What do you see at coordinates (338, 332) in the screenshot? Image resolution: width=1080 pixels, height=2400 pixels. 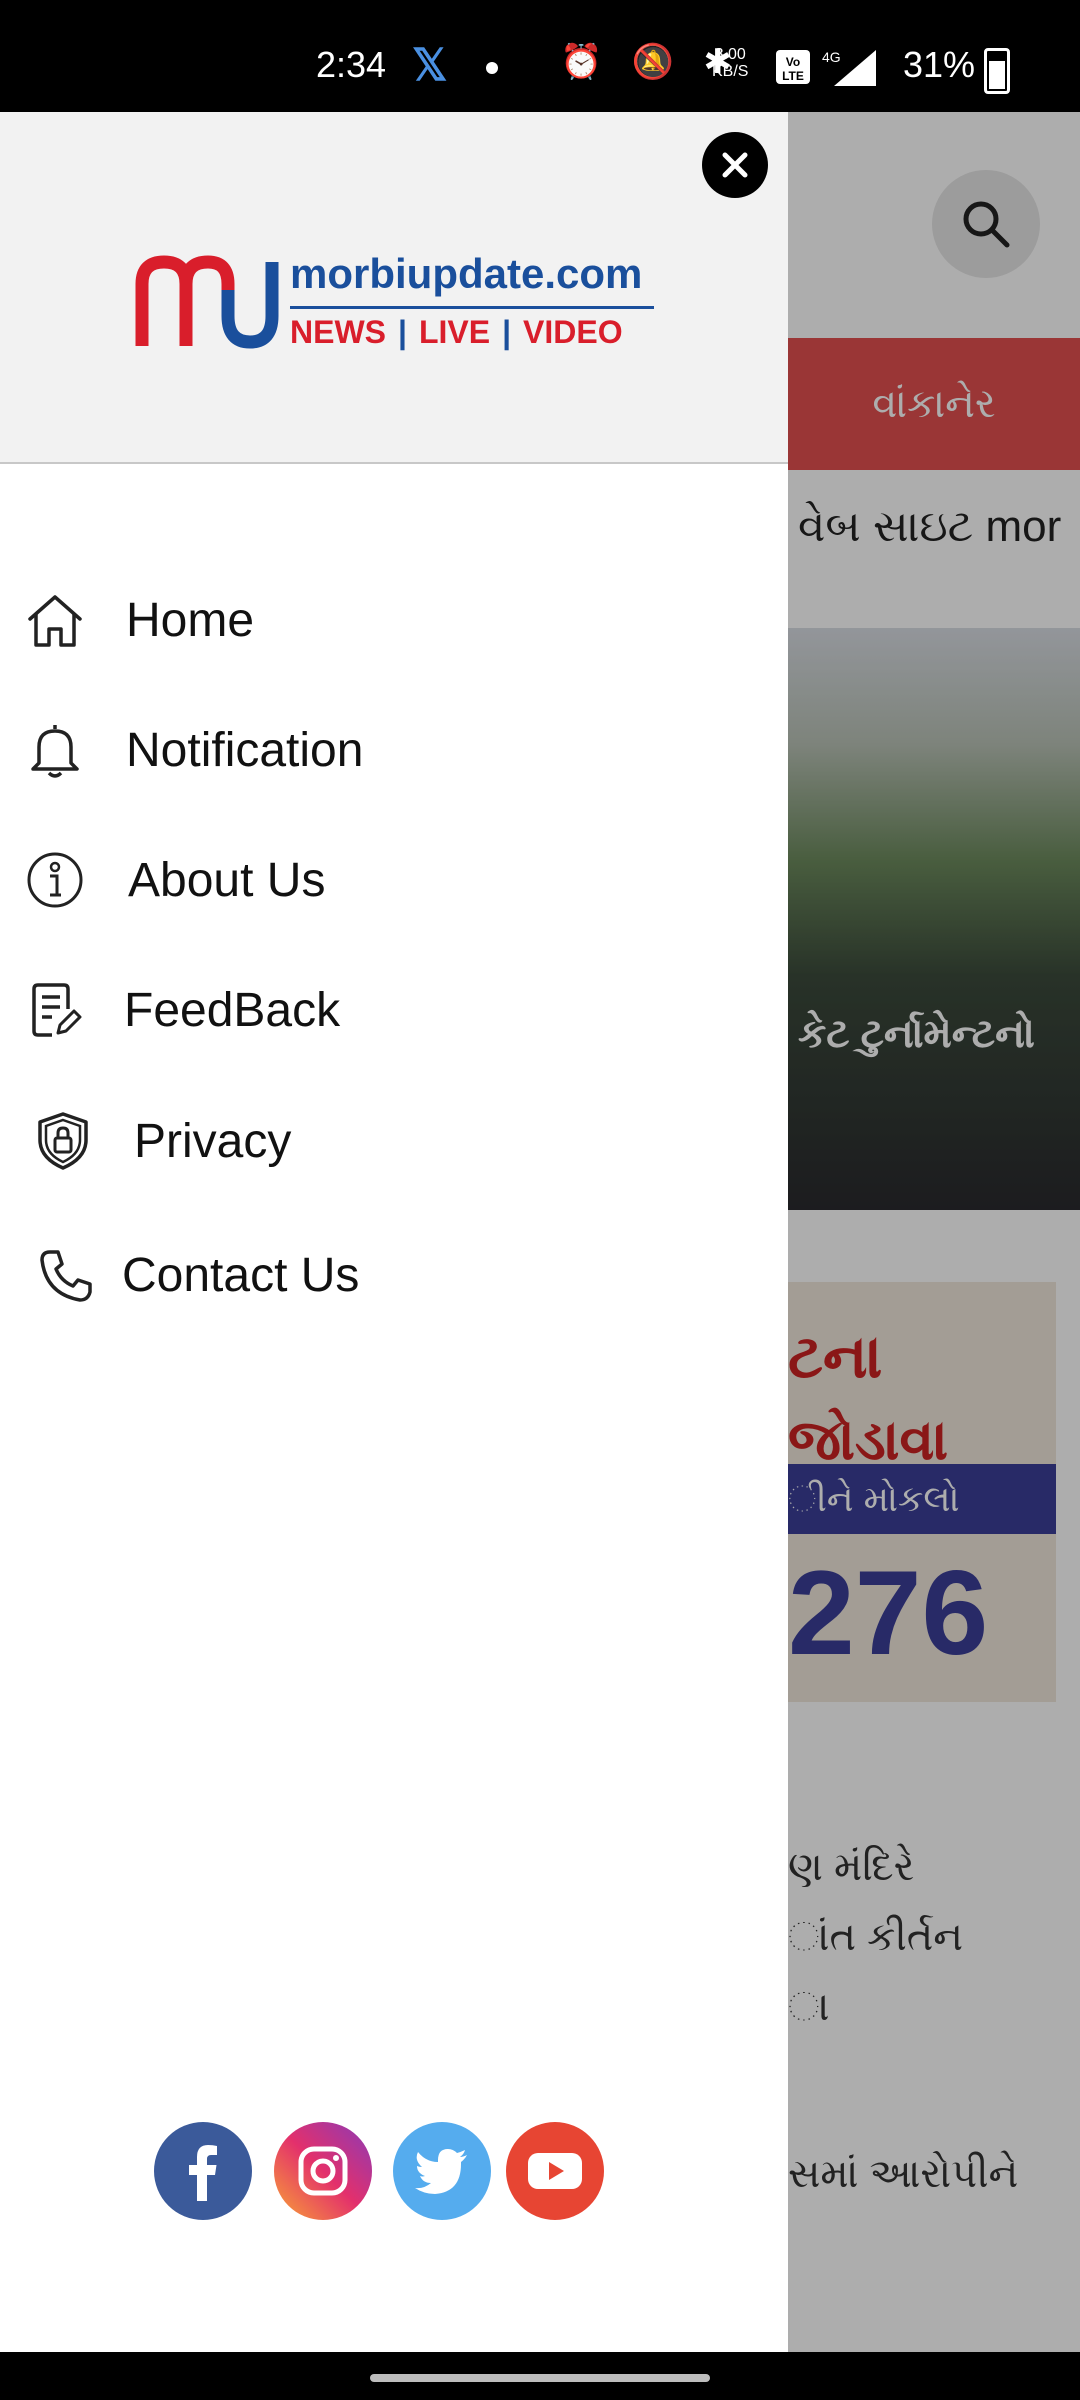 I see `logo-tag-news: NEWS` at bounding box center [338, 332].